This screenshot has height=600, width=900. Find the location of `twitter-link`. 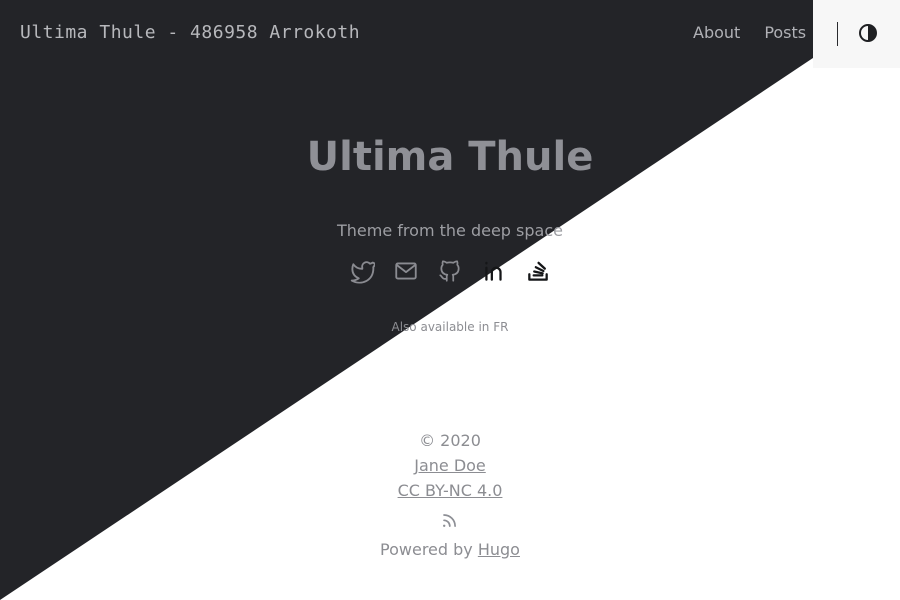

twitter-link is located at coordinates (362, 271).